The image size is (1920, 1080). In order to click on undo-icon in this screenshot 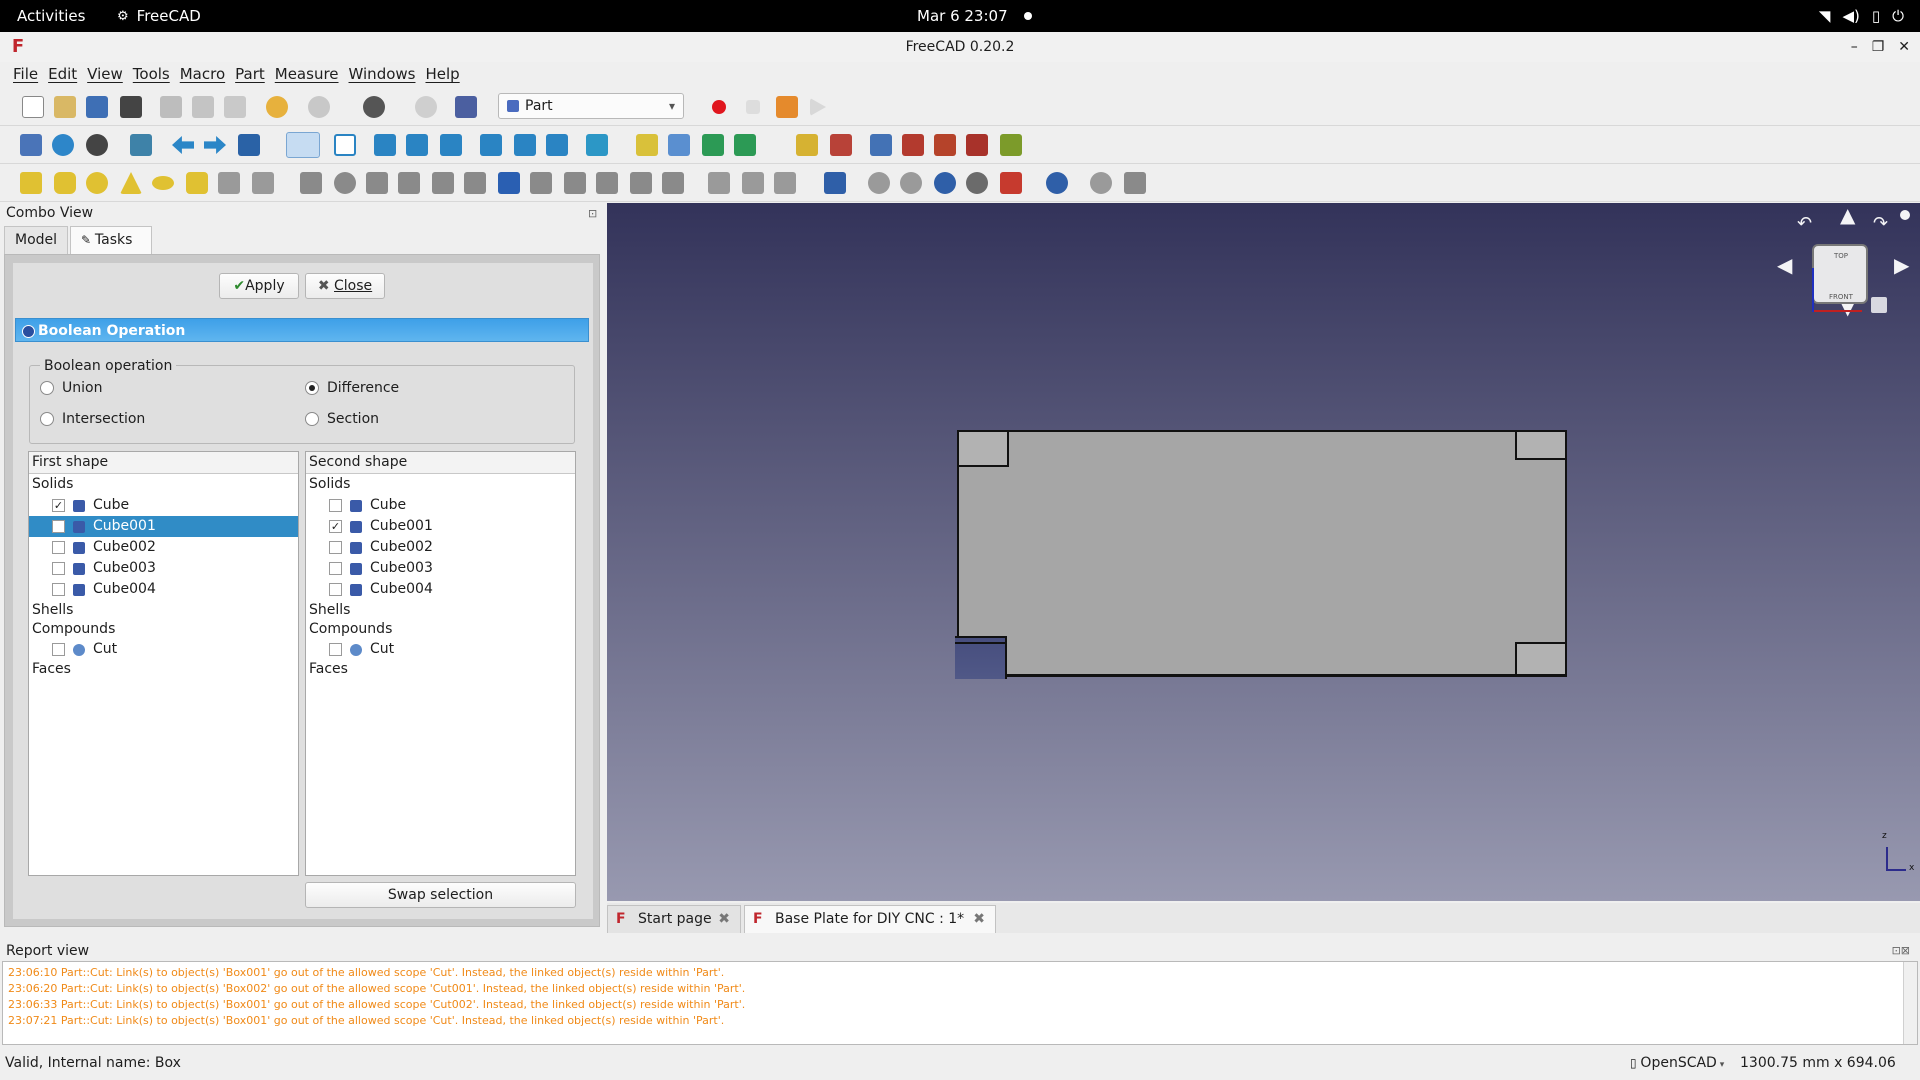, I will do `click(277, 107)`.